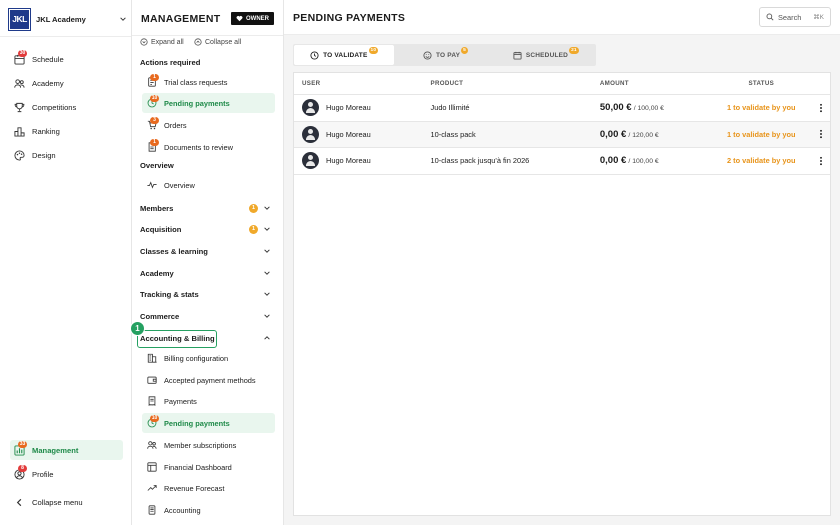 The image size is (840, 525). Describe the element at coordinates (427, 55) in the screenshot. I see `smile-icon` at that location.